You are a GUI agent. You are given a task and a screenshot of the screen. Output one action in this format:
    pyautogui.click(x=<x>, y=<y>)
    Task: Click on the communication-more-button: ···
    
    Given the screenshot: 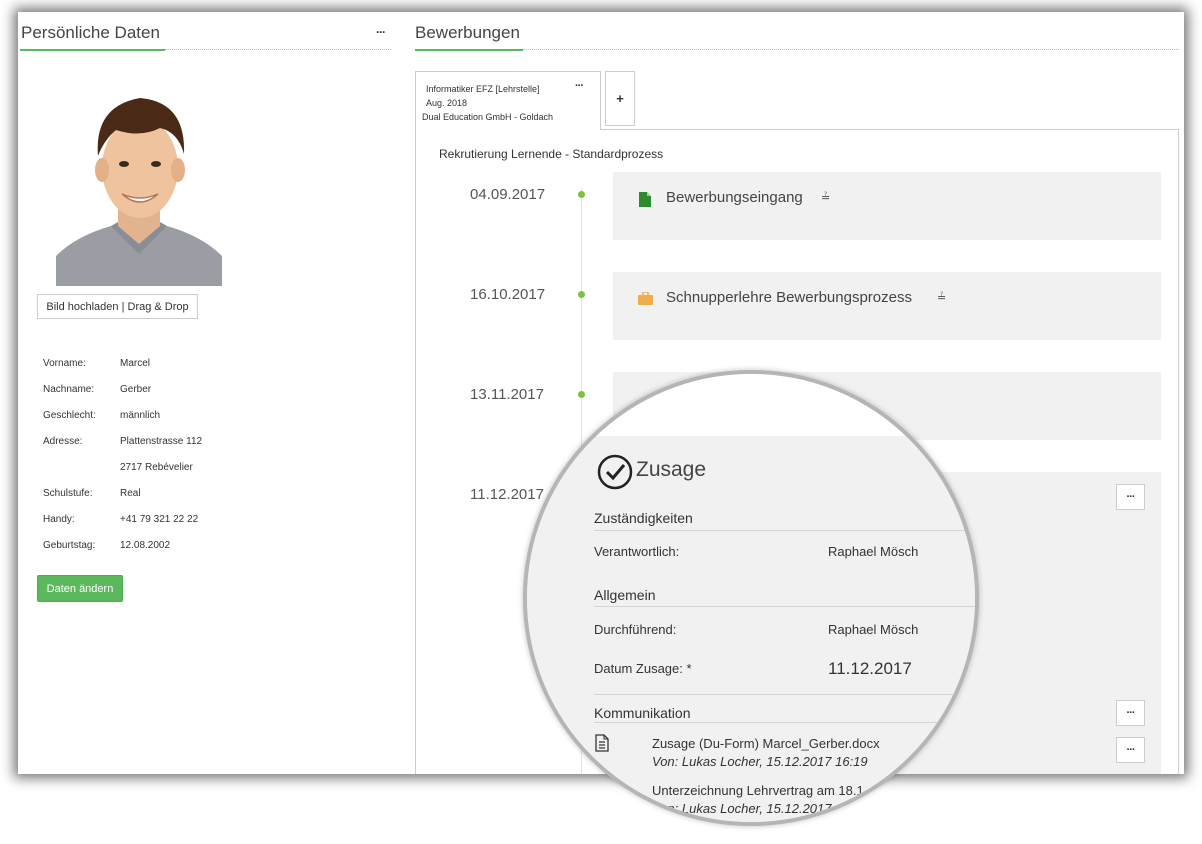 What is the action you would take?
    pyautogui.click(x=1130, y=713)
    